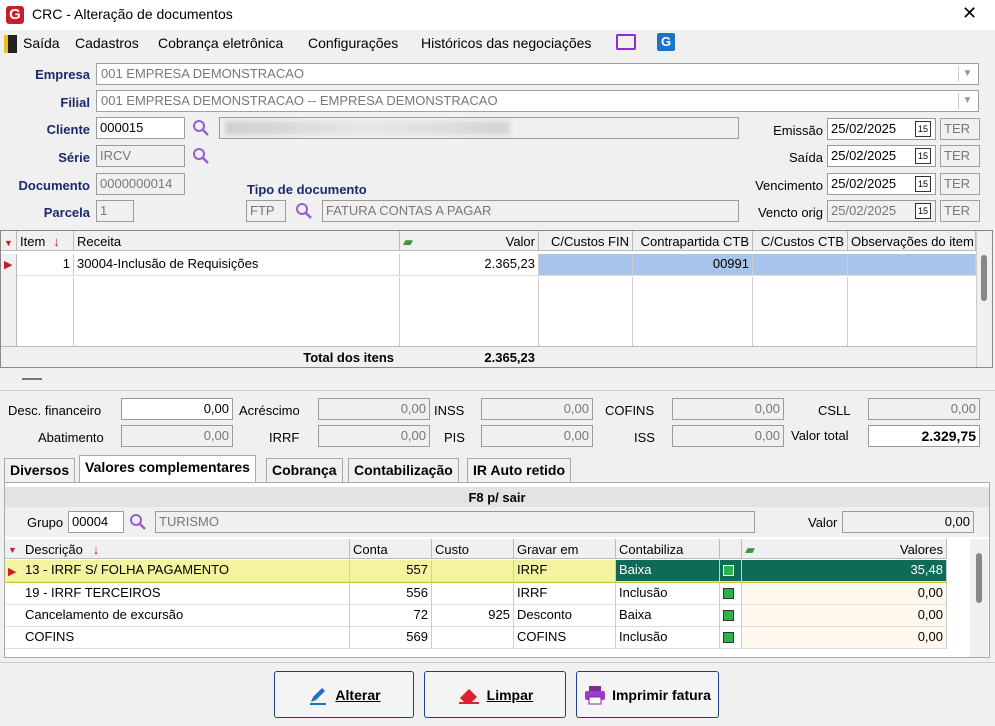 Image resolution: width=995 pixels, height=726 pixels. I want to click on col-gravar: Gravar em, so click(565, 549).